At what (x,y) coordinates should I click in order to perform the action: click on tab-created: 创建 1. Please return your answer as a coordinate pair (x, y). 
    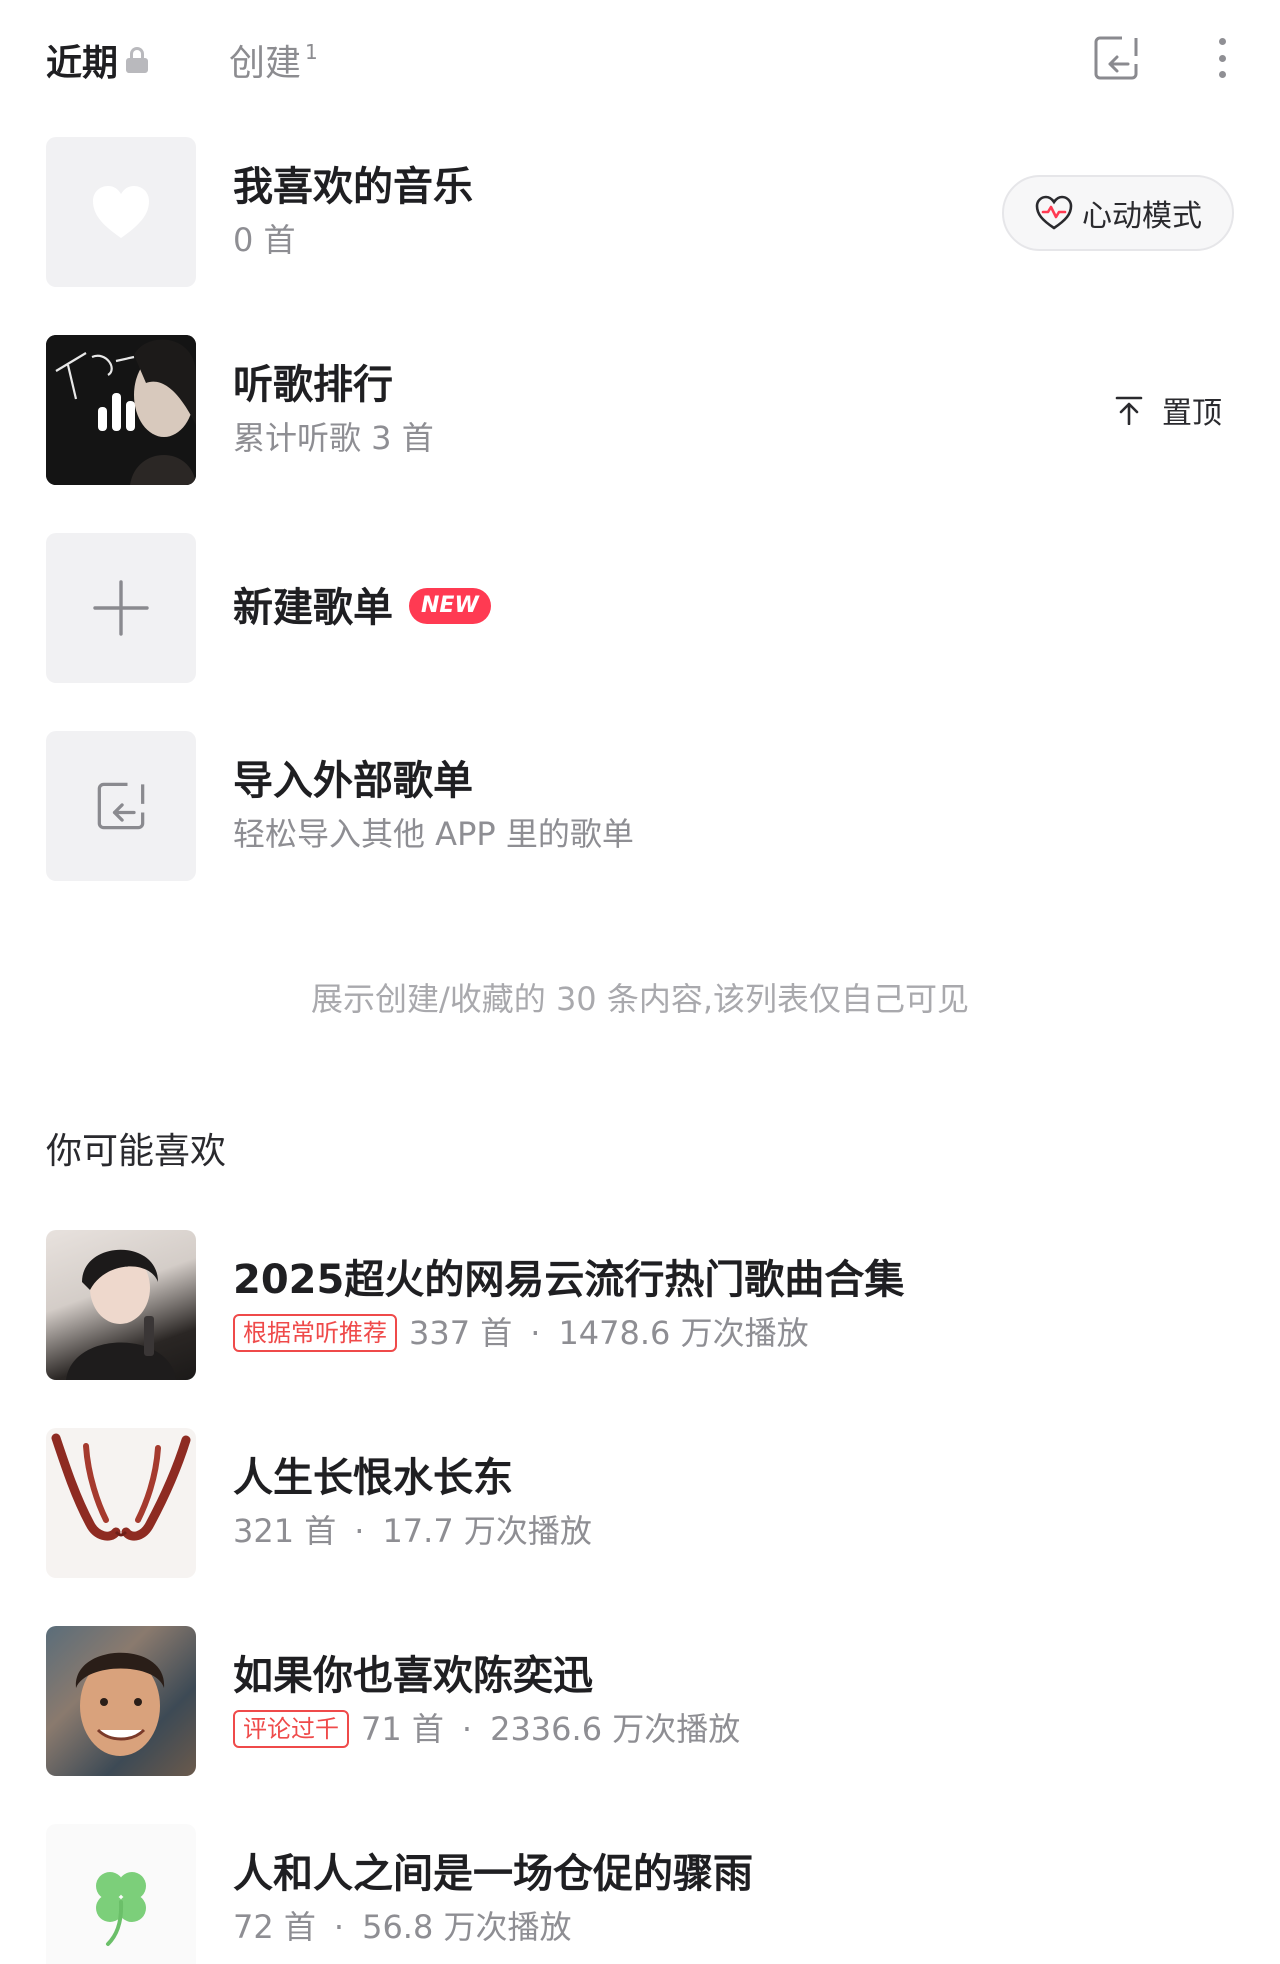
    Looking at the image, I should click on (273, 60).